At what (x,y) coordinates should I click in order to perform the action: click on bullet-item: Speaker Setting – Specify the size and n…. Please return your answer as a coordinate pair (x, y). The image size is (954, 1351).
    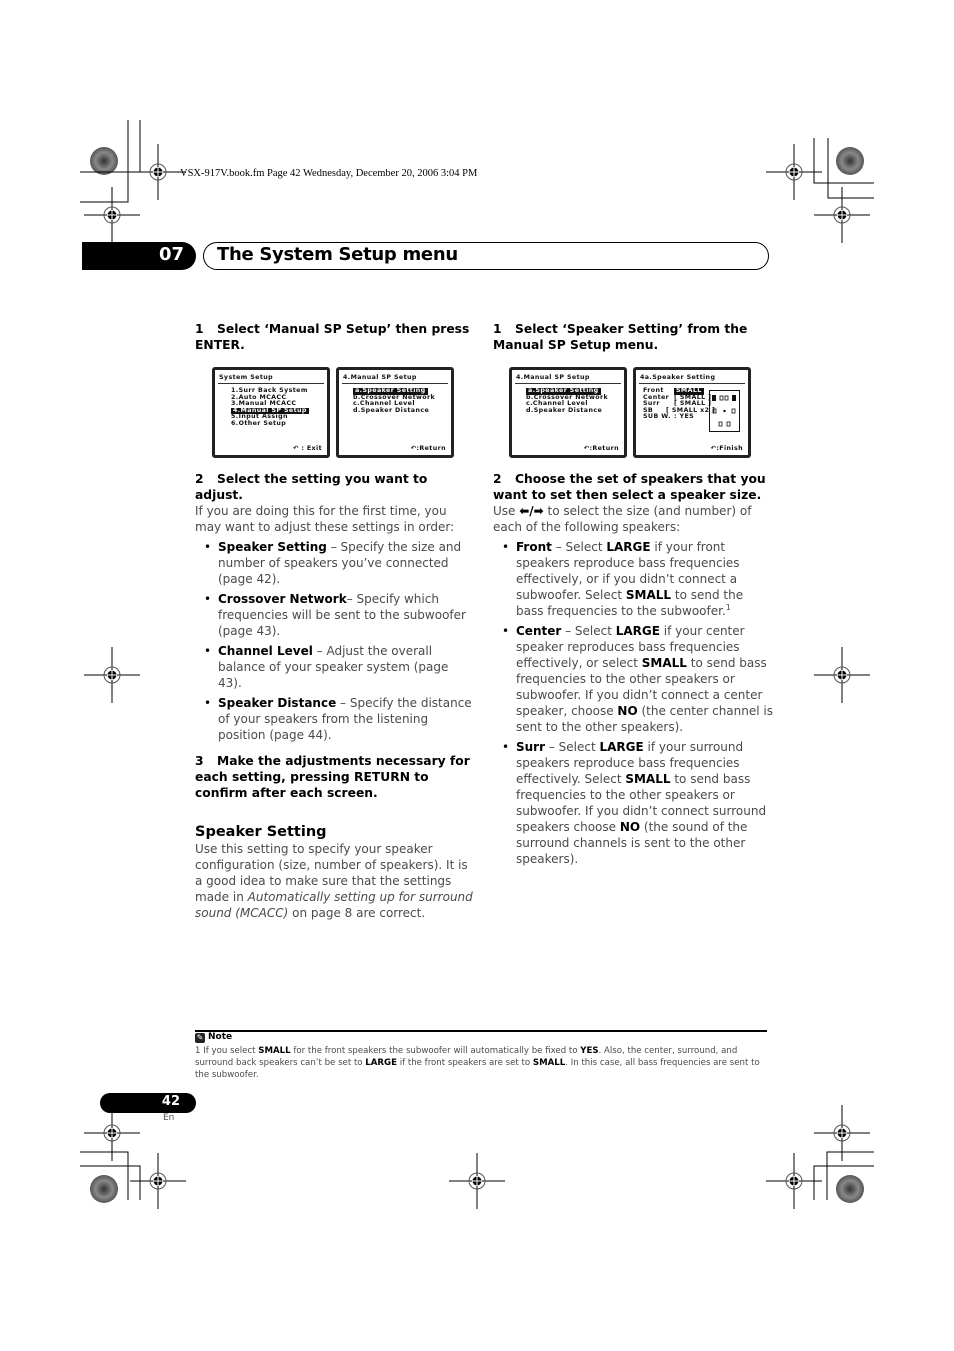
    Looking at the image, I should click on (335, 563).